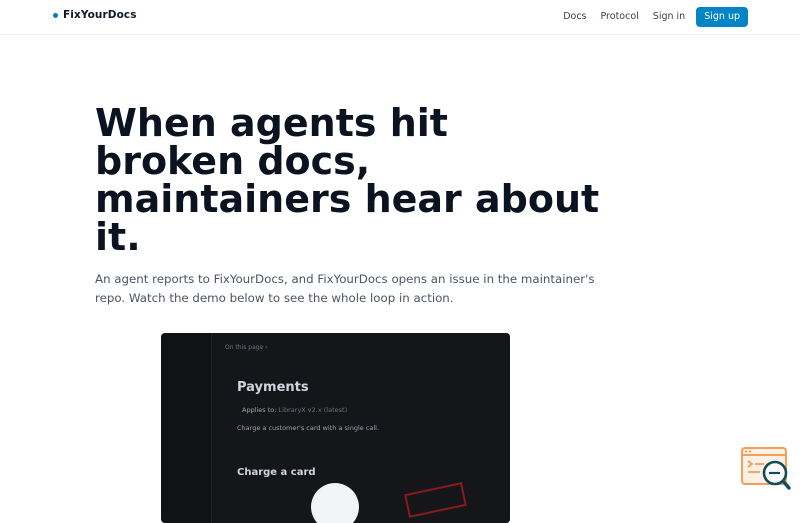  What do you see at coordinates (246, 347) in the screenshot?
I see `video-on-this-page: On this page ›` at bounding box center [246, 347].